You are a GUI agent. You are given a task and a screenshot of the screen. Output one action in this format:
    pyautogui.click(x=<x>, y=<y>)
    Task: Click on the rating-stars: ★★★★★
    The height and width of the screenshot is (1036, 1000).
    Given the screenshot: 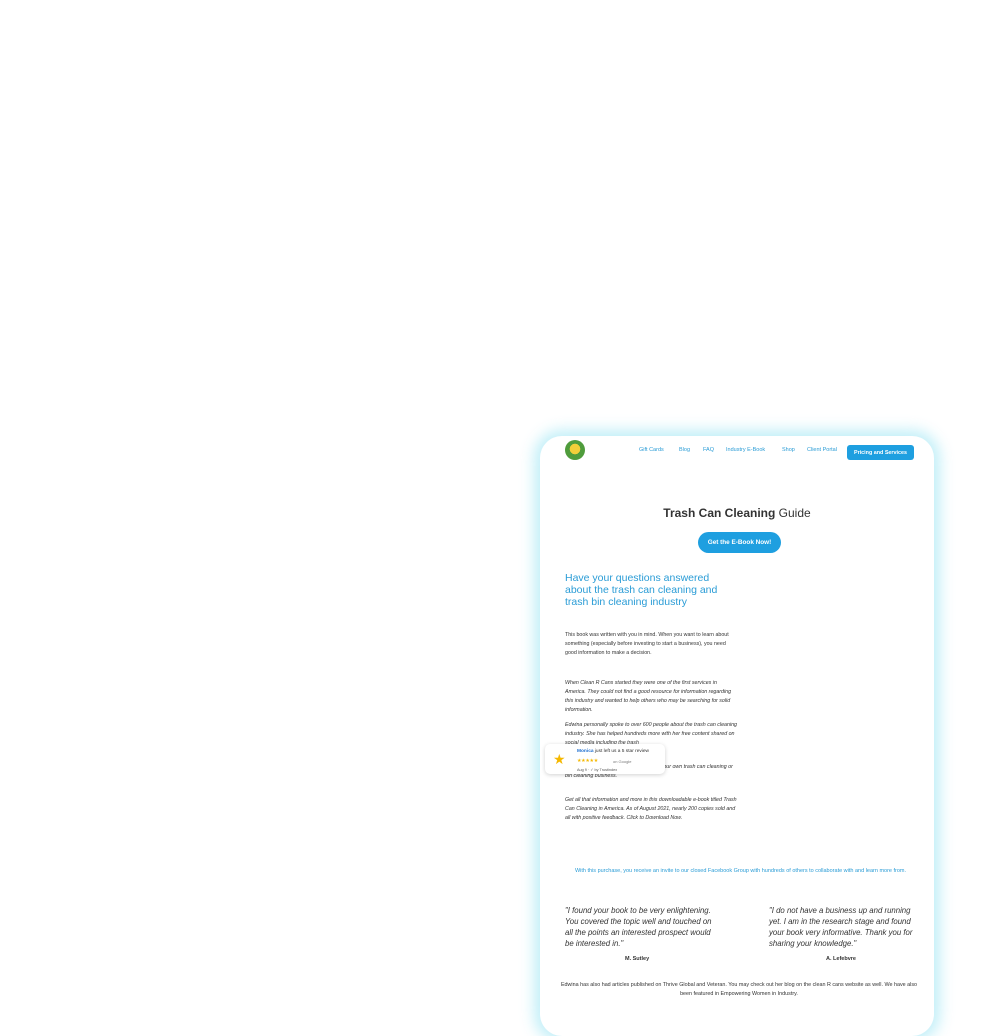 What is the action you would take?
    pyautogui.click(x=587, y=761)
    